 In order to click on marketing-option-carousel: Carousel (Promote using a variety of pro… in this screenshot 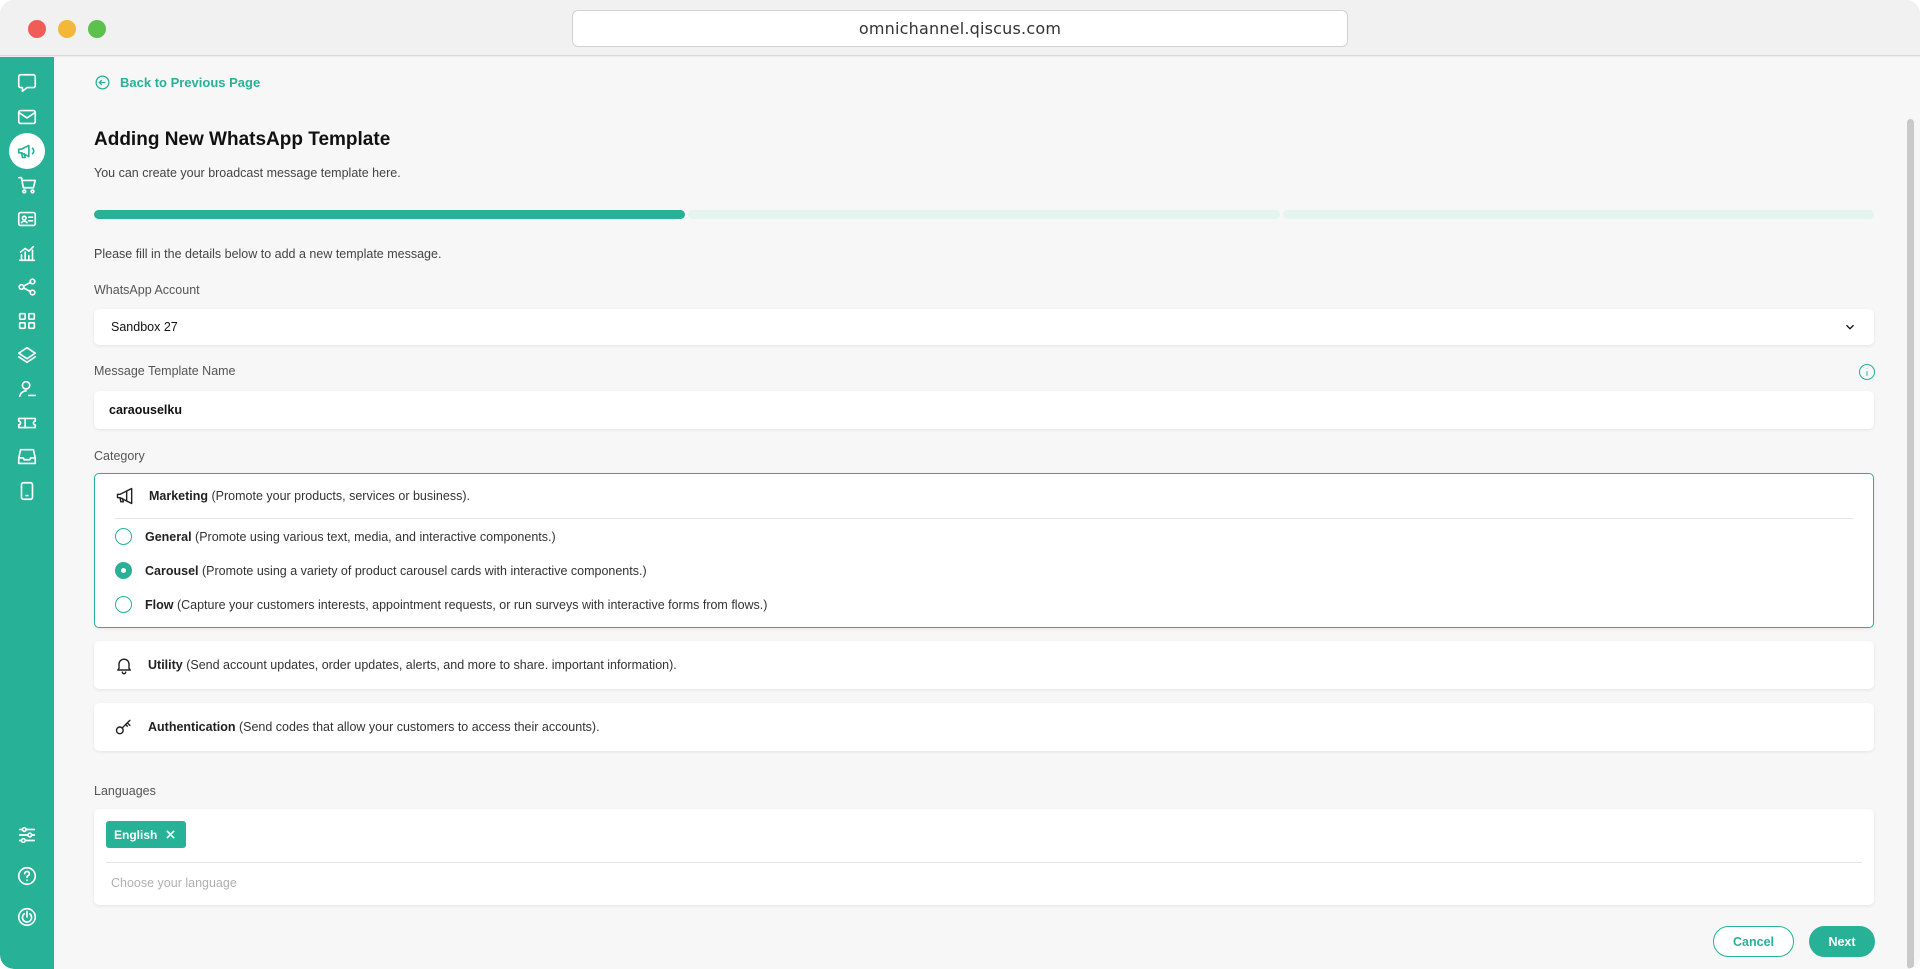, I will do `click(381, 570)`.